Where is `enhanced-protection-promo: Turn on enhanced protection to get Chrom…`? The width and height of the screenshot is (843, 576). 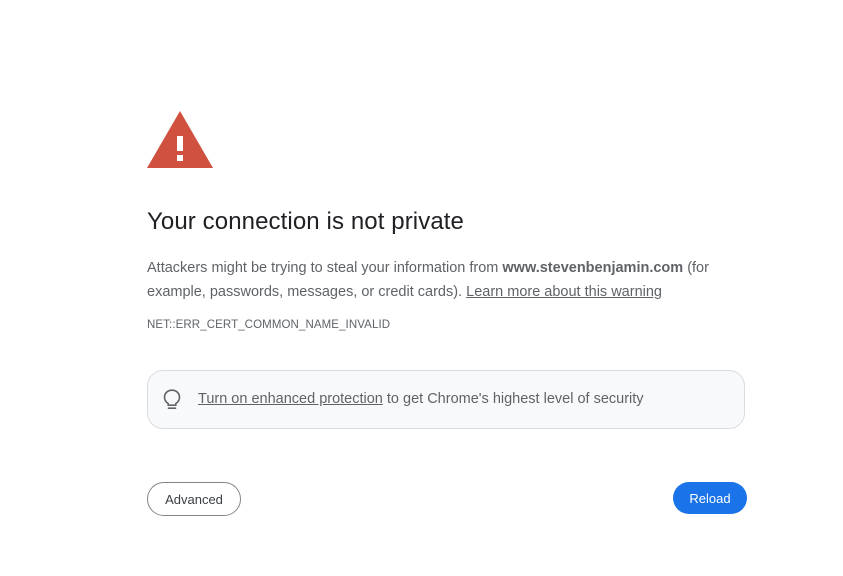
enhanced-protection-promo: Turn on enhanced protection to get Chrom… is located at coordinates (446, 399).